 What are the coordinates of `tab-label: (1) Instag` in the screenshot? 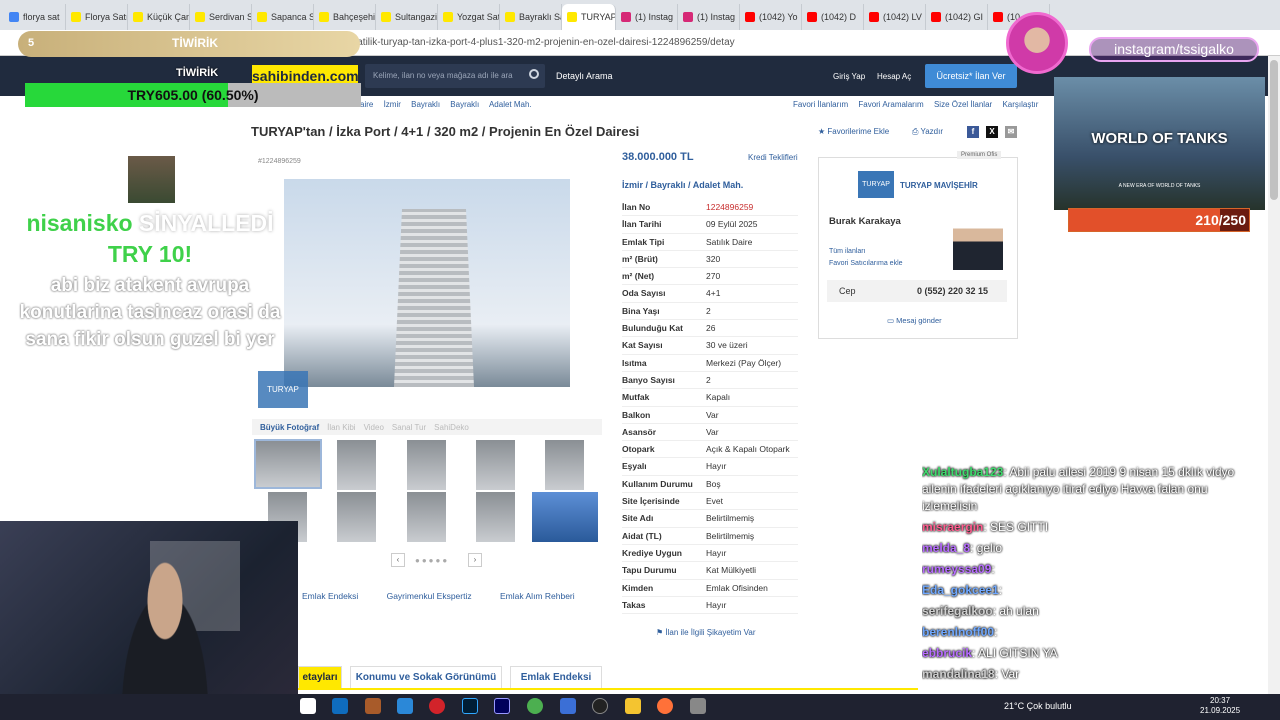 It's located at (654, 17).